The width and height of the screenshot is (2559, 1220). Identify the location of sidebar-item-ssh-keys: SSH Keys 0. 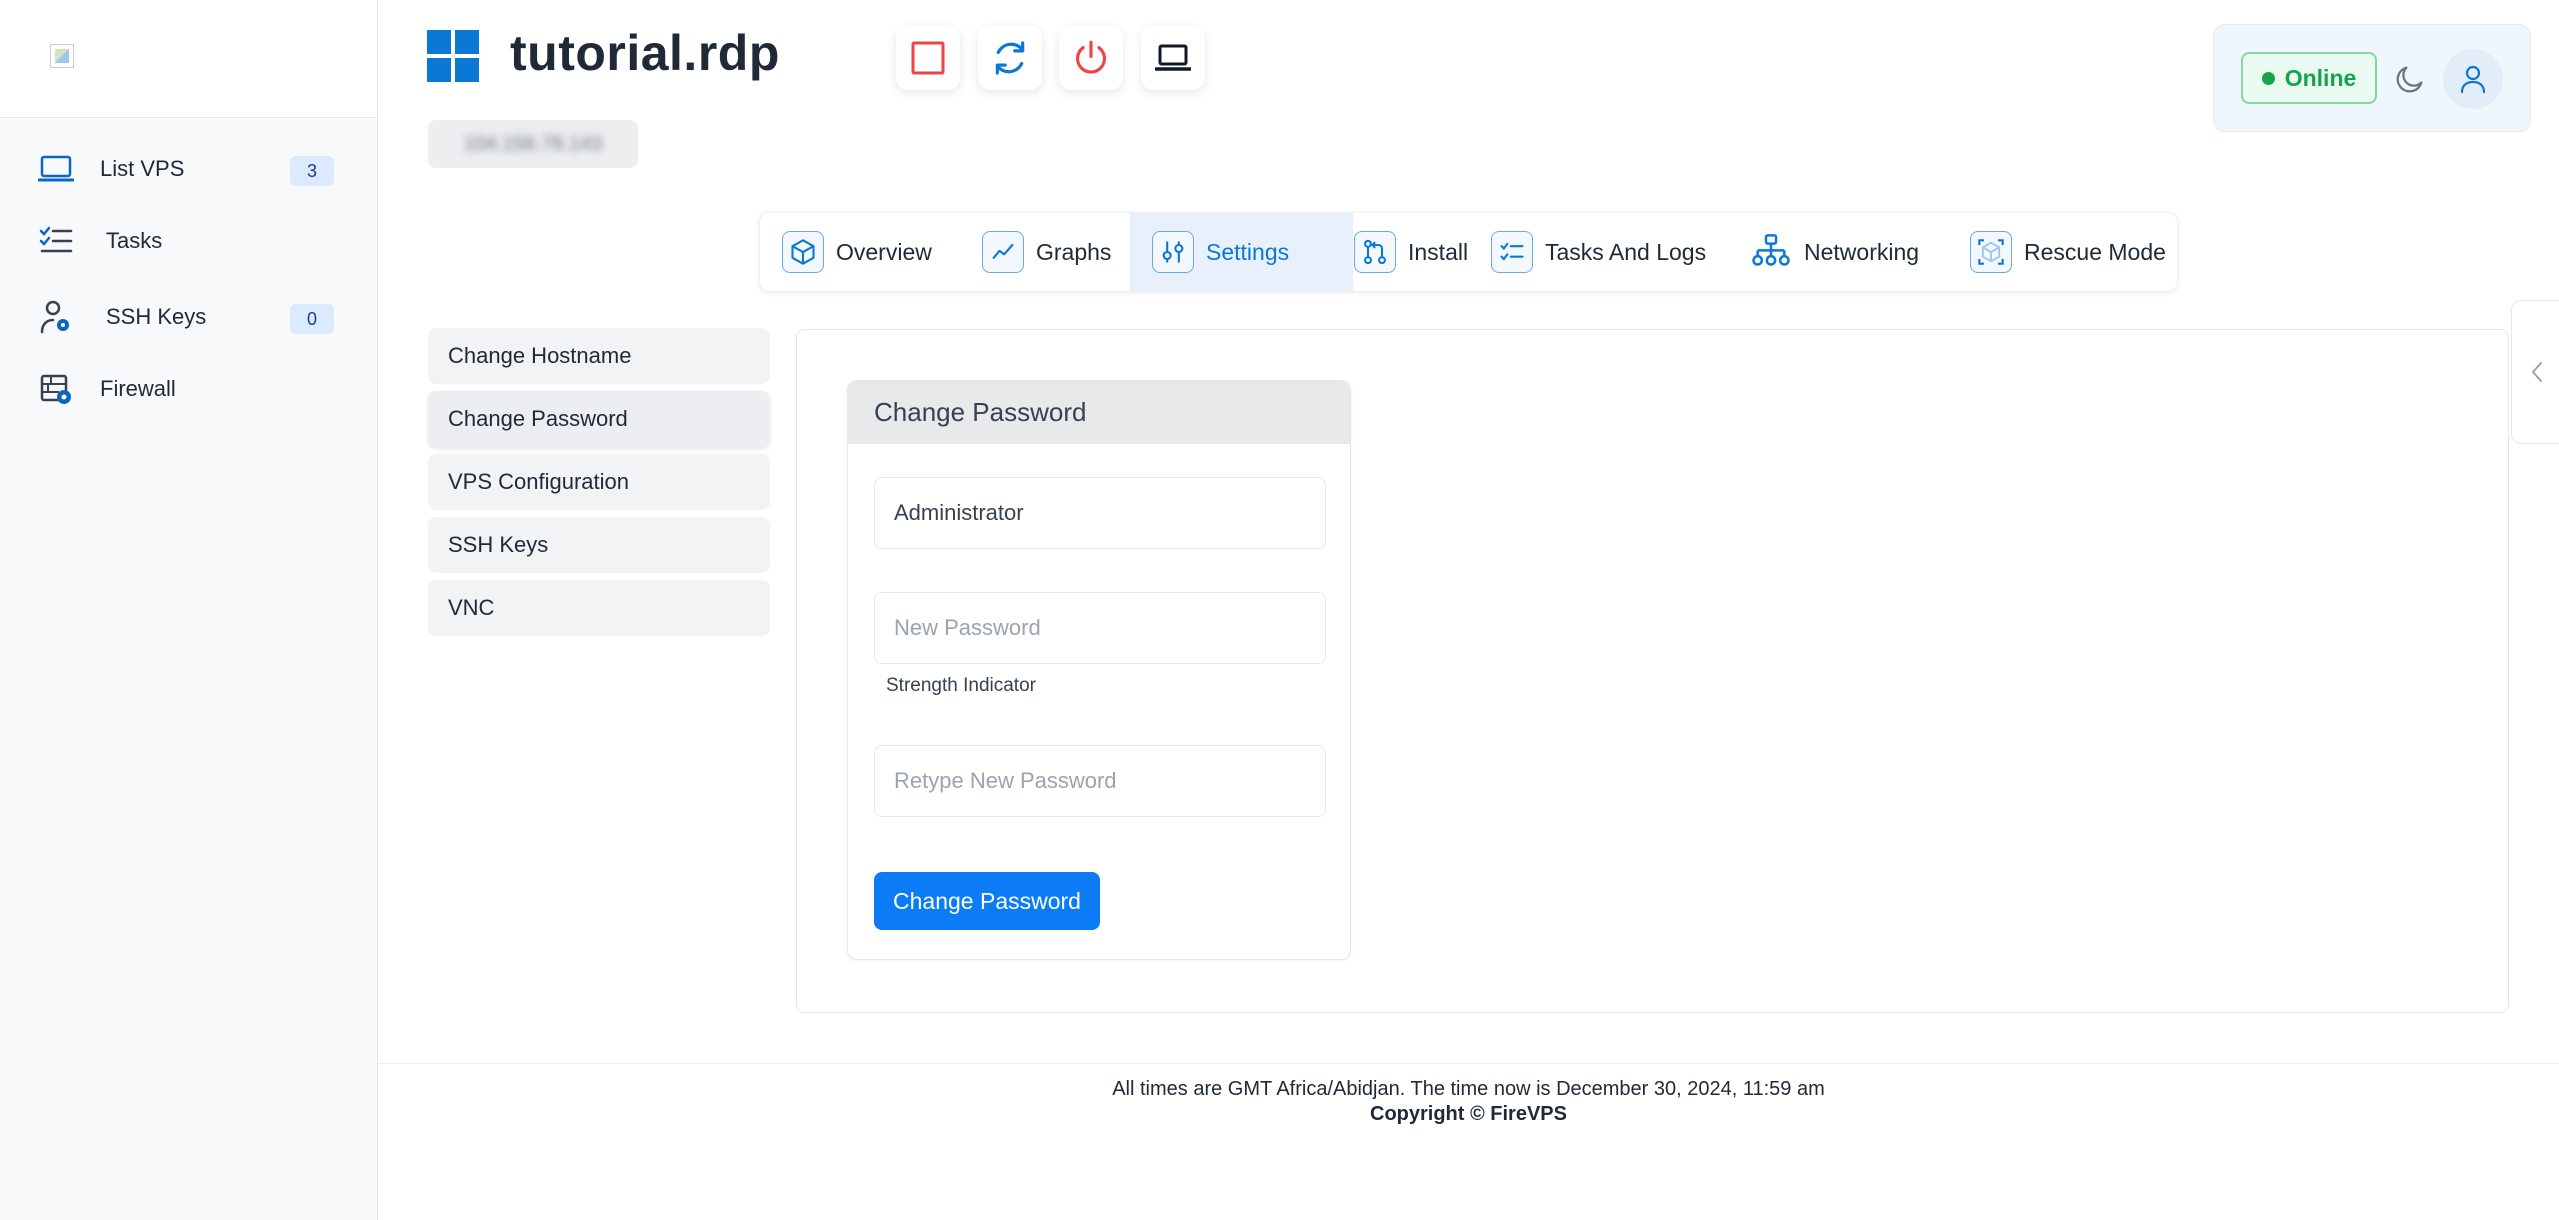
(186, 317).